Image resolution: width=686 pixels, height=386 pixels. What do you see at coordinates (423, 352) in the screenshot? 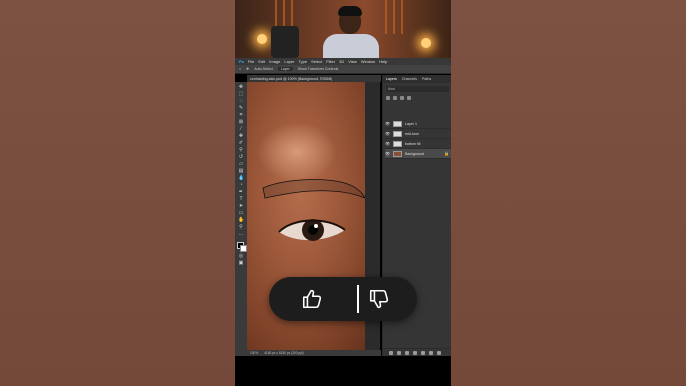
I see `group-icon` at bounding box center [423, 352].